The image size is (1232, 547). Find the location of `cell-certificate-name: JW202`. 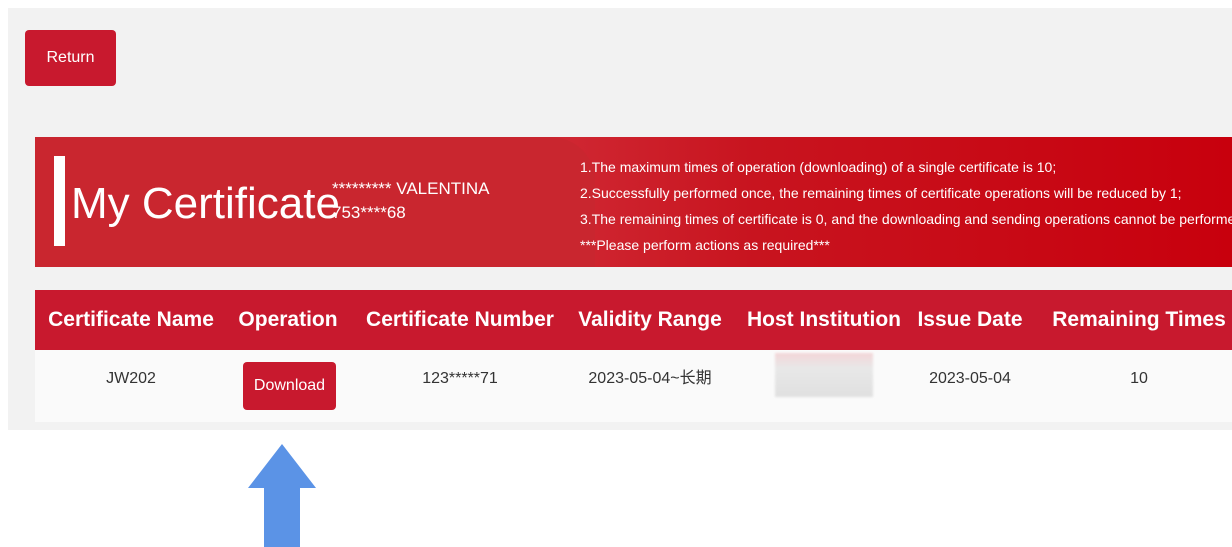

cell-certificate-name: JW202 is located at coordinates (131, 378).